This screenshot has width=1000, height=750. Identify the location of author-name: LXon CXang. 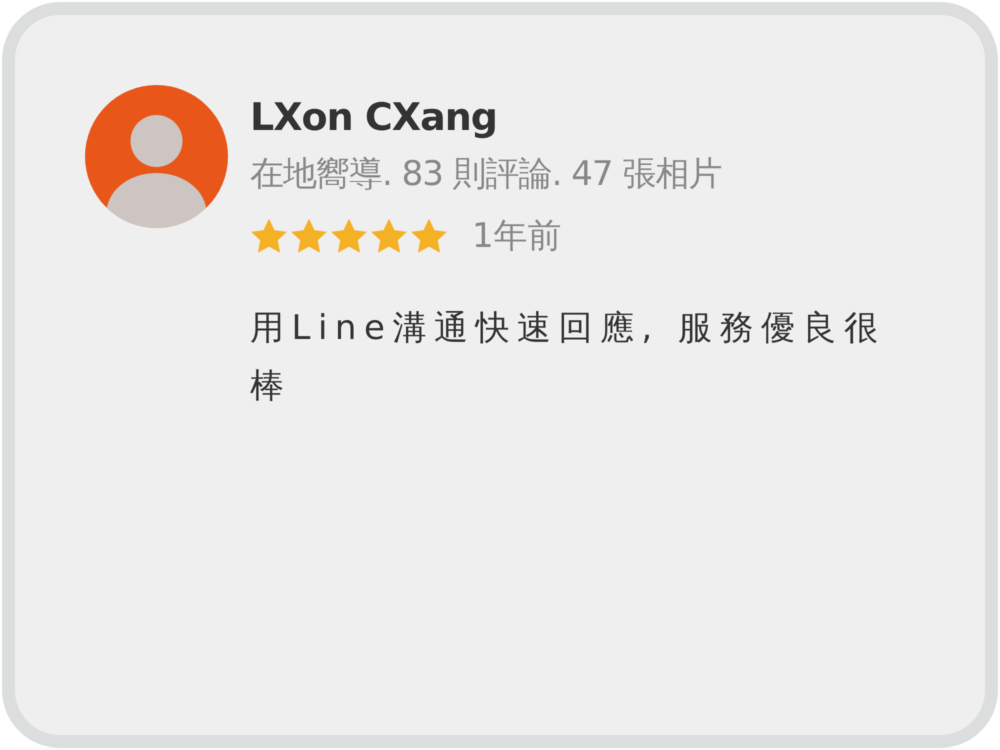
(374, 117).